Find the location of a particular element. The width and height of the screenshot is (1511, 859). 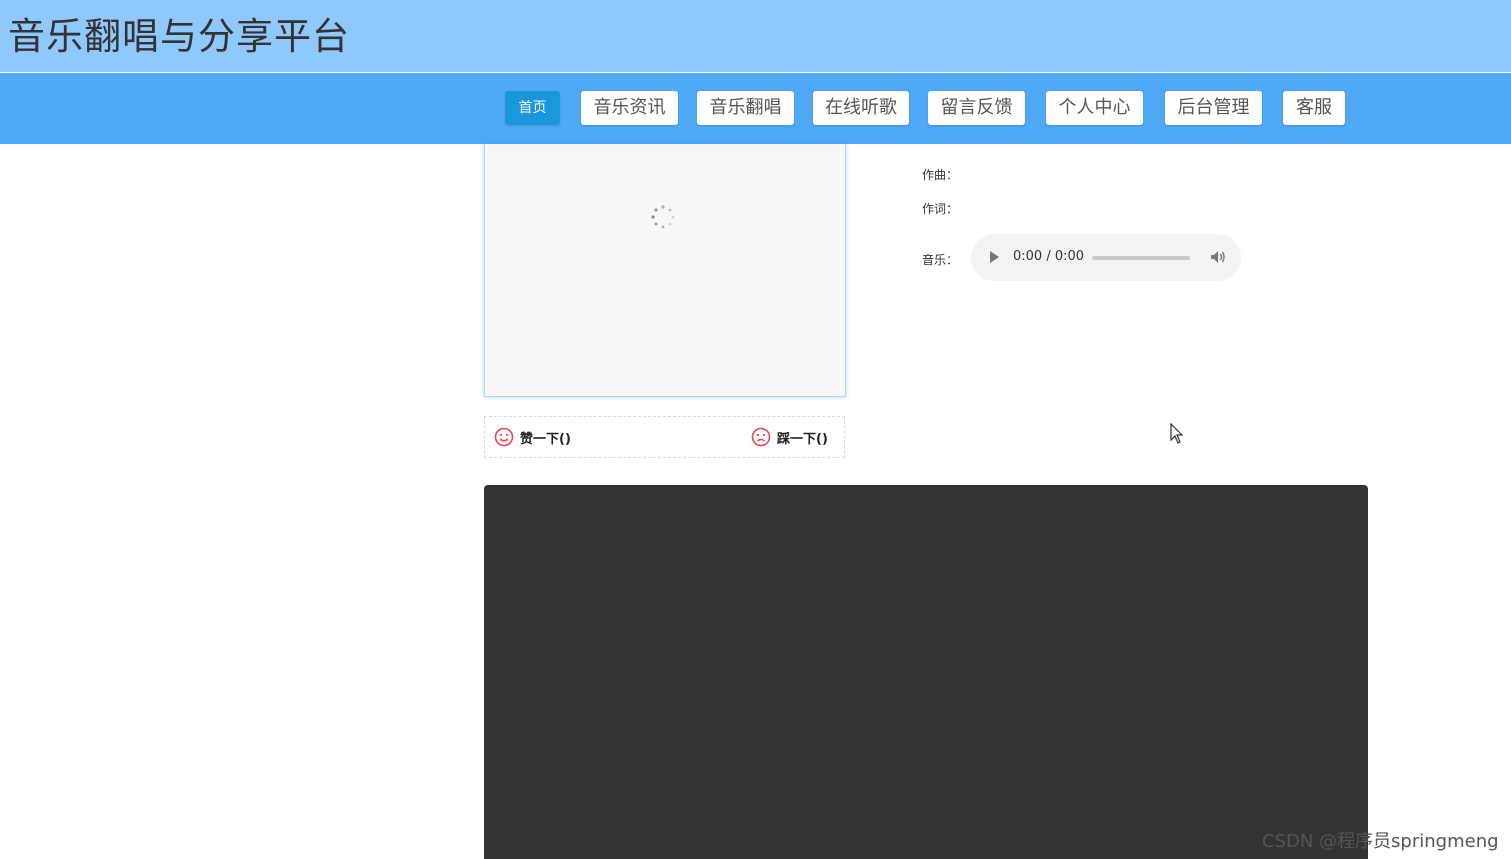

audio-player: 0:00 / 0:00 is located at coordinates (1106, 257).